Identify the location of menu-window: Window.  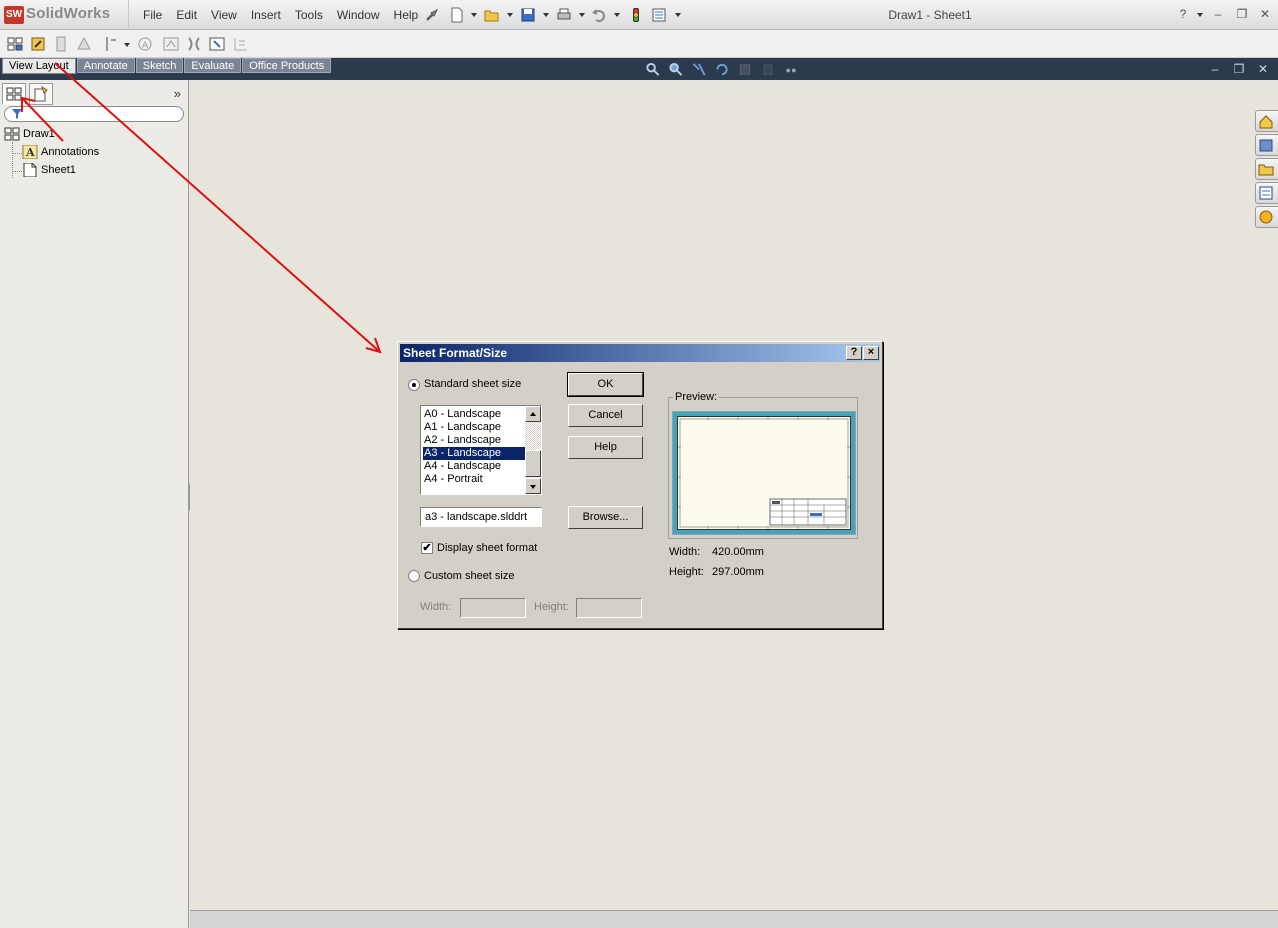
(358, 15).